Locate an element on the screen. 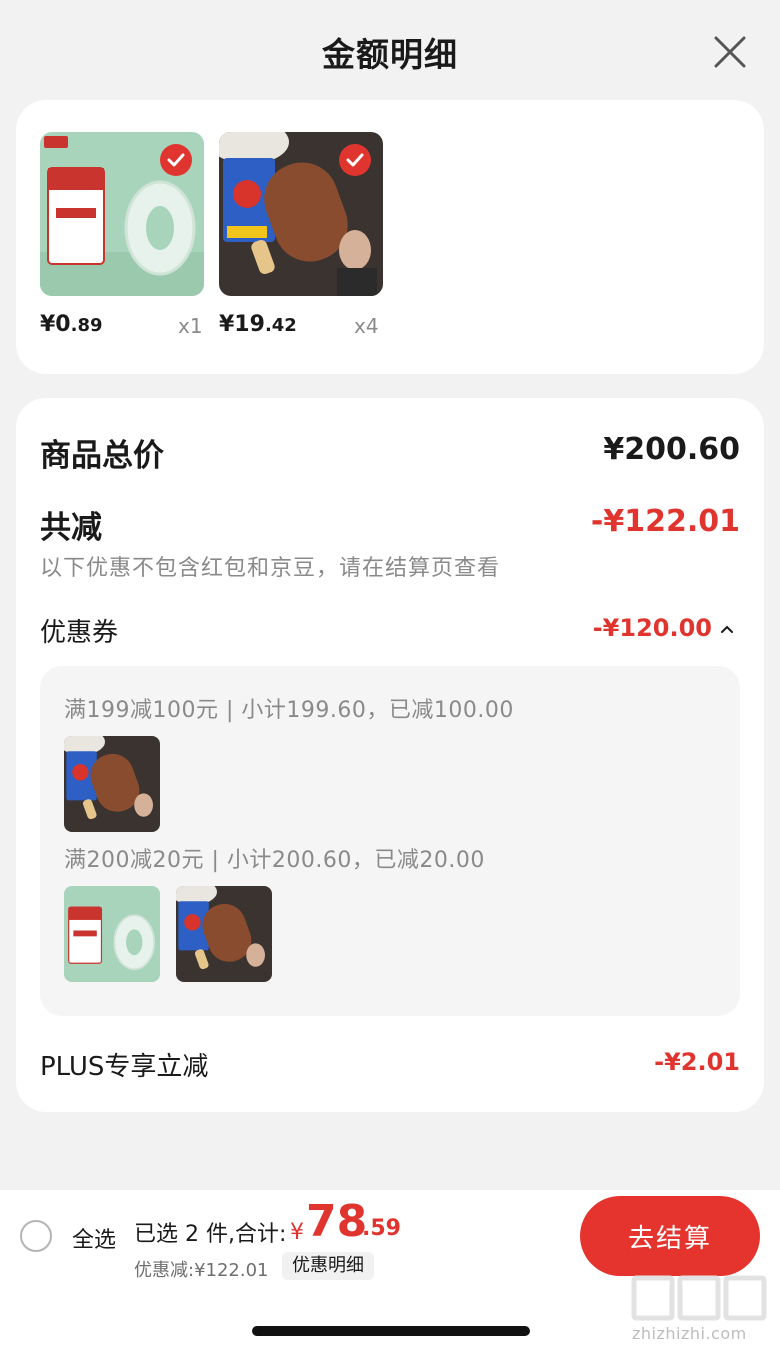 This screenshot has width=780, height=1352. price-decimal: .89 is located at coordinates (86, 325).